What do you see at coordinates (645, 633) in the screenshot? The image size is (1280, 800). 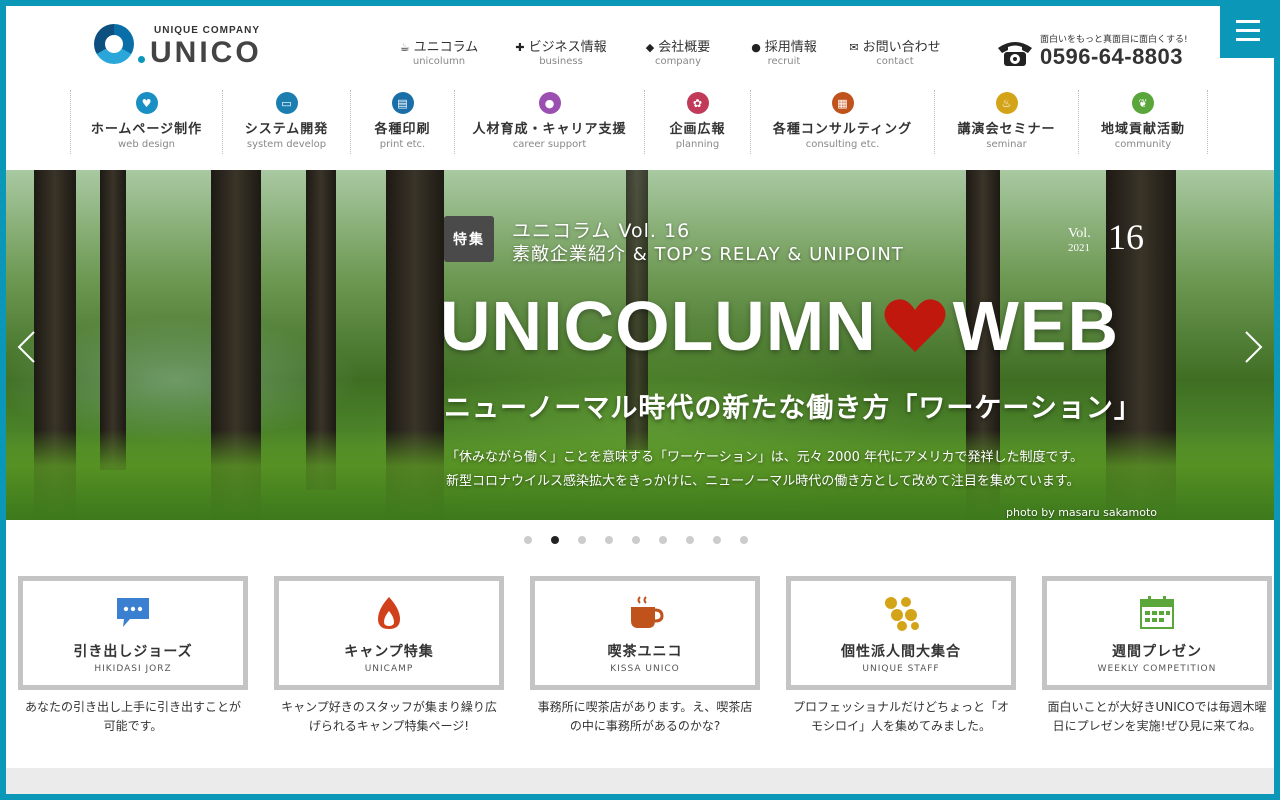 I see `card-box: 喫茶ユニコ KISSA UNICO` at bounding box center [645, 633].